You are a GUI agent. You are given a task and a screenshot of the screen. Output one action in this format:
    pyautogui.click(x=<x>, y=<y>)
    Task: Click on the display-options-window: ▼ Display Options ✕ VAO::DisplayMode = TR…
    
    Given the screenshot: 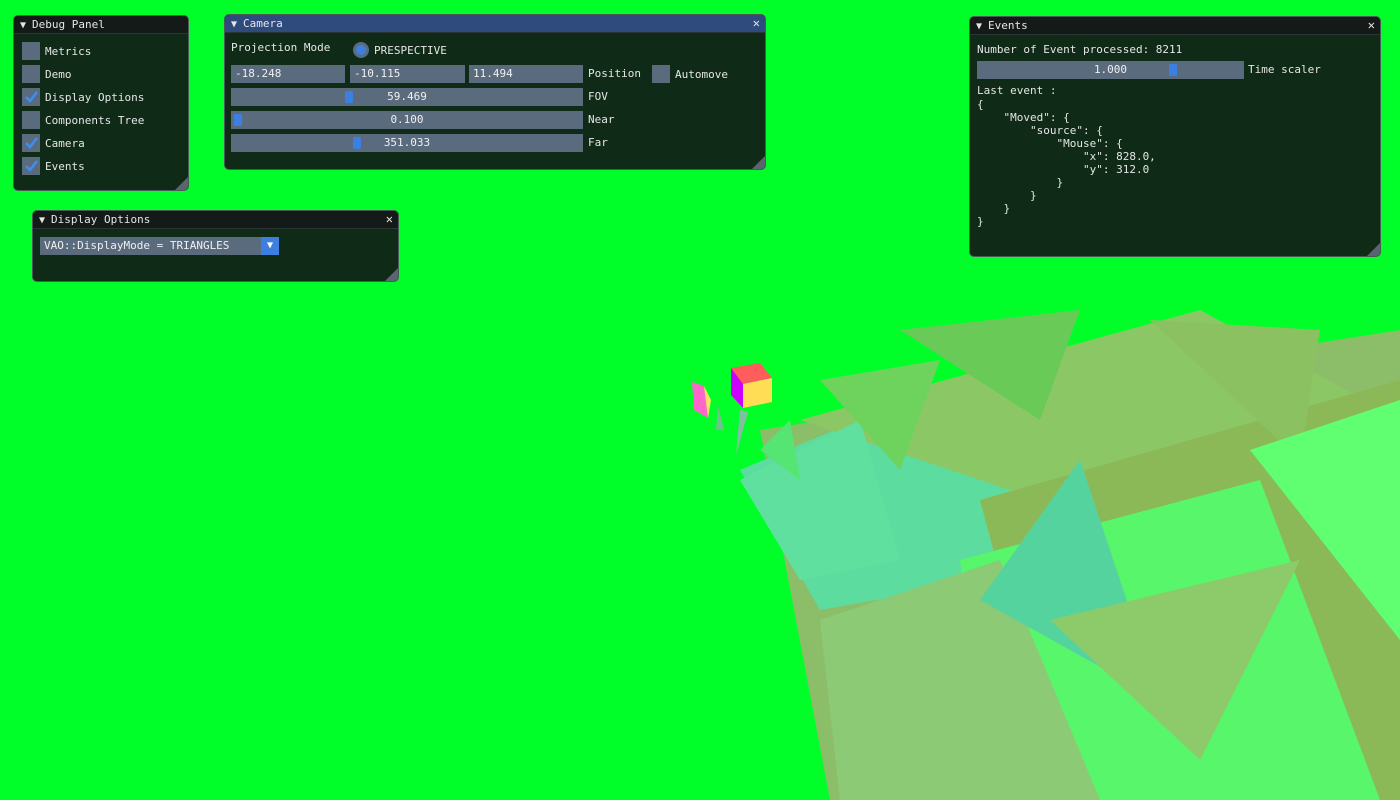 What is the action you would take?
    pyautogui.click(x=215, y=246)
    